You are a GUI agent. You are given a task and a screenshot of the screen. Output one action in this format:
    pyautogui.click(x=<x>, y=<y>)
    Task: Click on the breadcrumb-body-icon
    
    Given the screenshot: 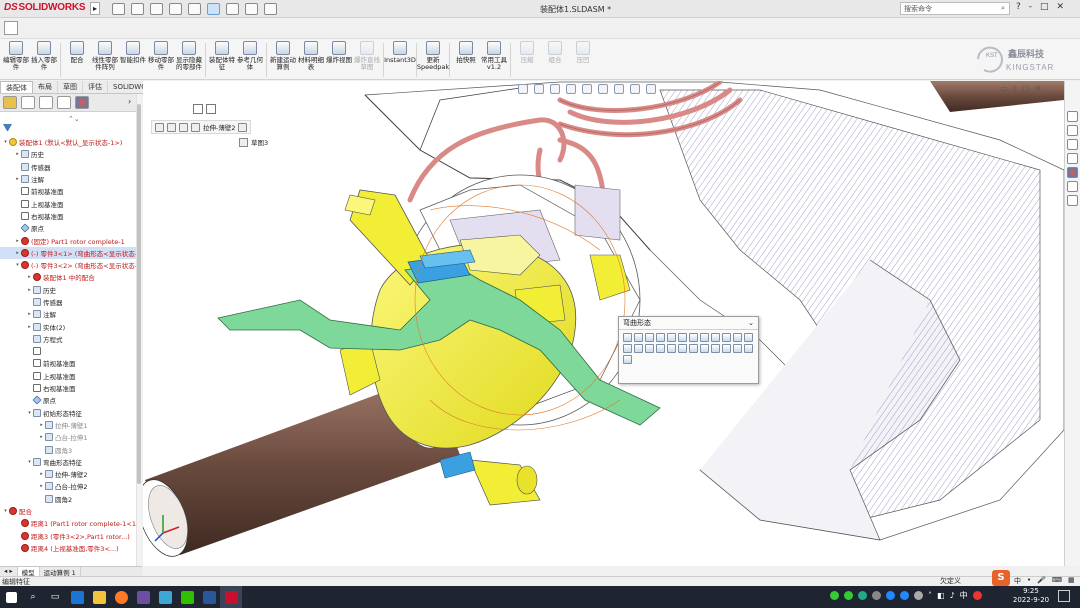 What is the action you would take?
    pyautogui.click(x=183, y=127)
    